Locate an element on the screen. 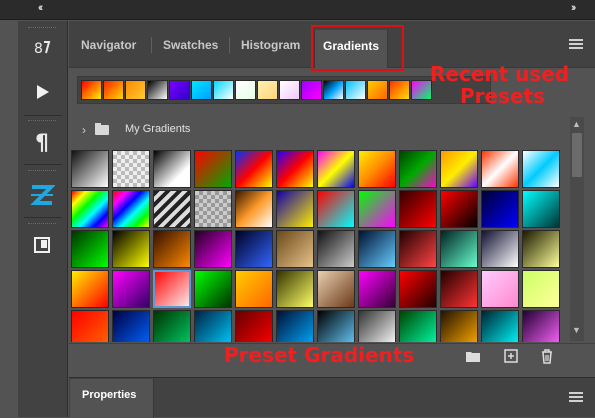 Image resolution: width=595 pixels, height=418 pixels. chevron-right-icon: › is located at coordinates (84, 130).